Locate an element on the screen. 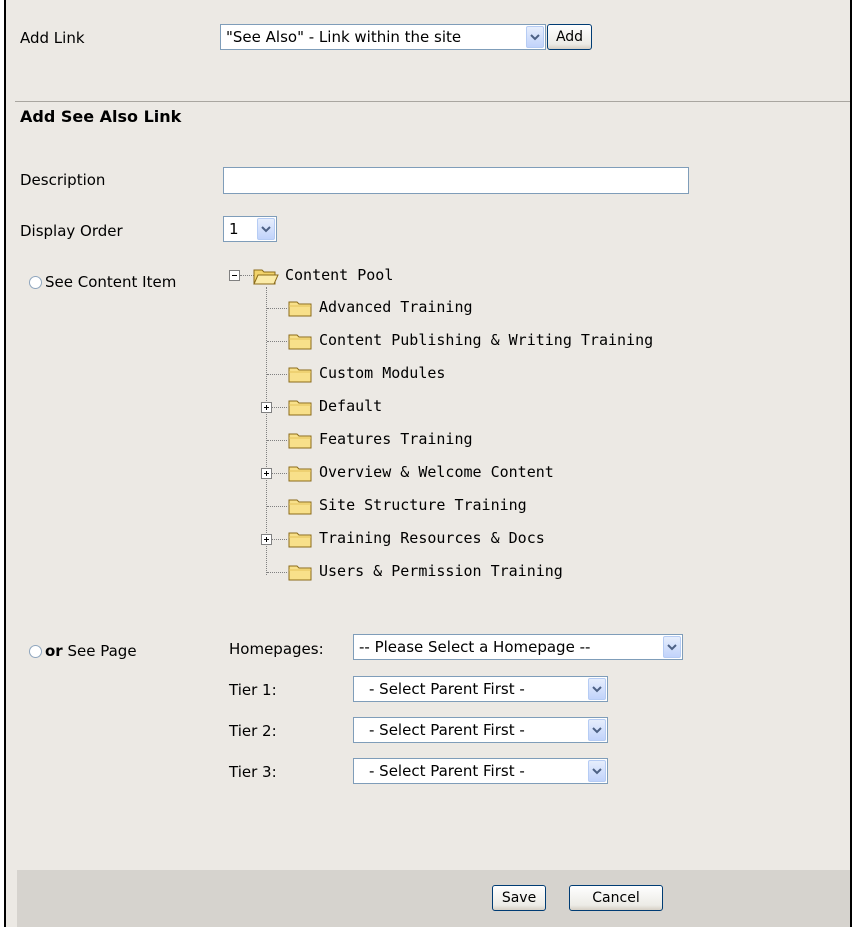 The image size is (854, 927). homepage-select: -- Please Select a Homepage -- is located at coordinates (518, 647).